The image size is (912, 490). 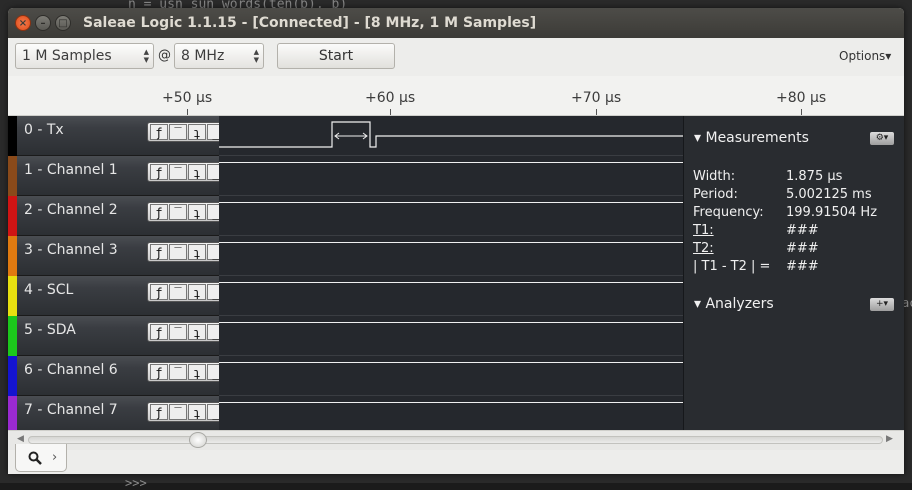 I want to click on frequency-value: 199.91504 Hz, so click(x=832, y=212).